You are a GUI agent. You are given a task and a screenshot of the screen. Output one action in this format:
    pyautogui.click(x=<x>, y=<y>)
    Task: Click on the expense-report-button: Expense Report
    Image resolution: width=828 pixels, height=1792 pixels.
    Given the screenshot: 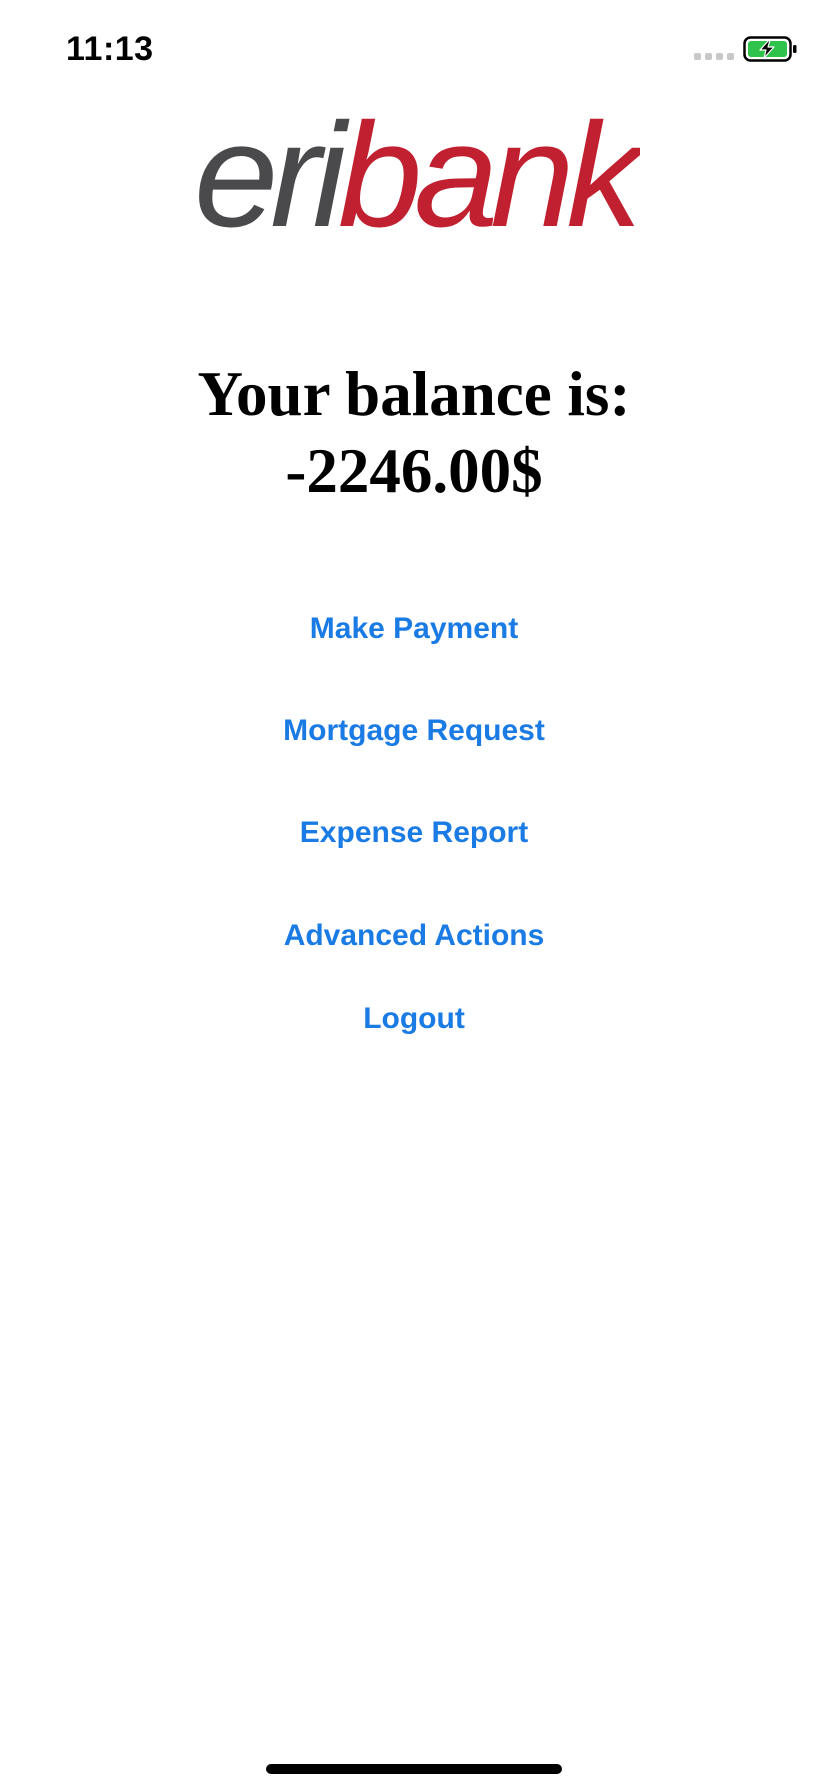 What is the action you would take?
    pyautogui.click(x=414, y=833)
    